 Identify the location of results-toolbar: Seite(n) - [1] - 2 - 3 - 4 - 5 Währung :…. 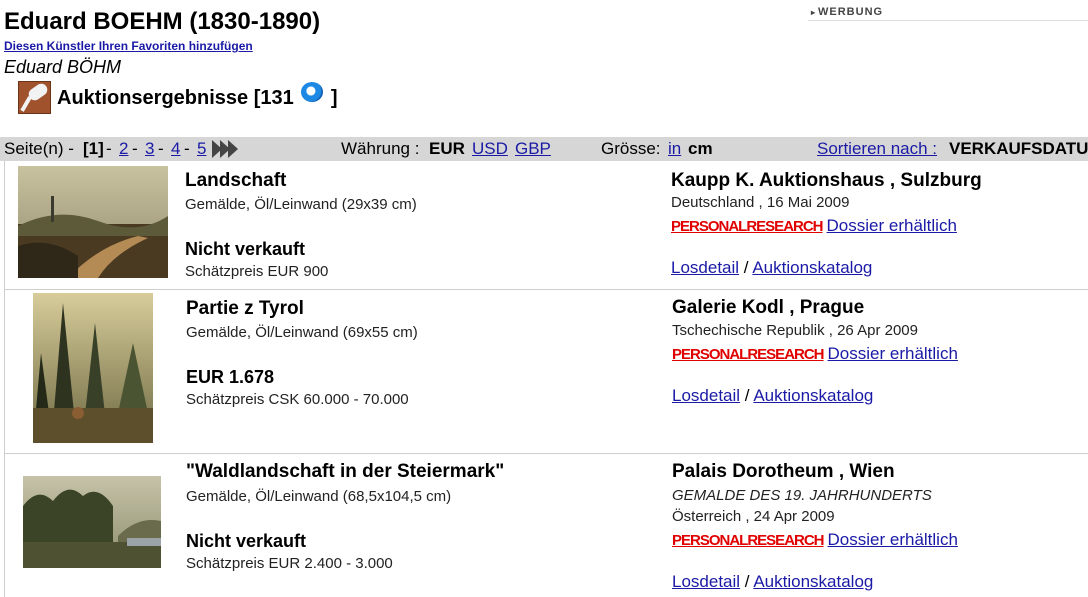
(544, 149).